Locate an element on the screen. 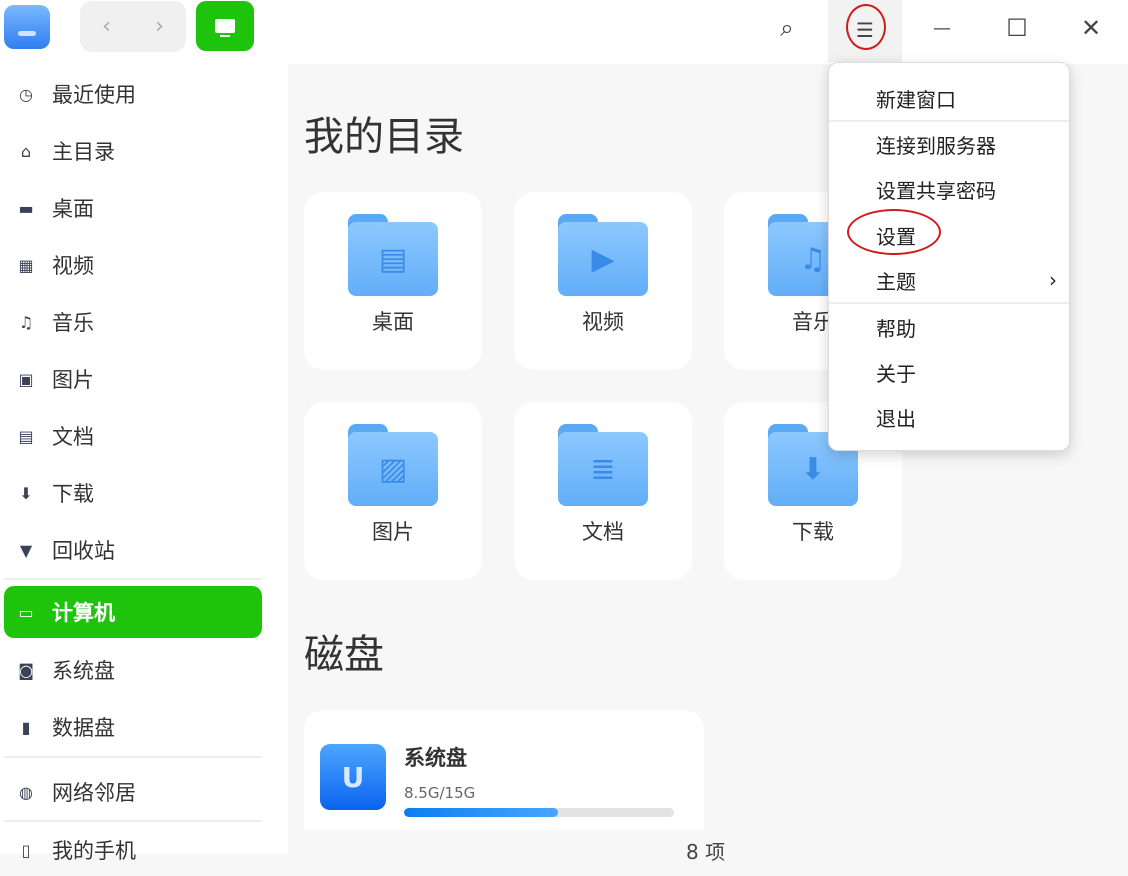 The width and height of the screenshot is (1128, 876). folder-icon: ▤ is located at coordinates (393, 255).